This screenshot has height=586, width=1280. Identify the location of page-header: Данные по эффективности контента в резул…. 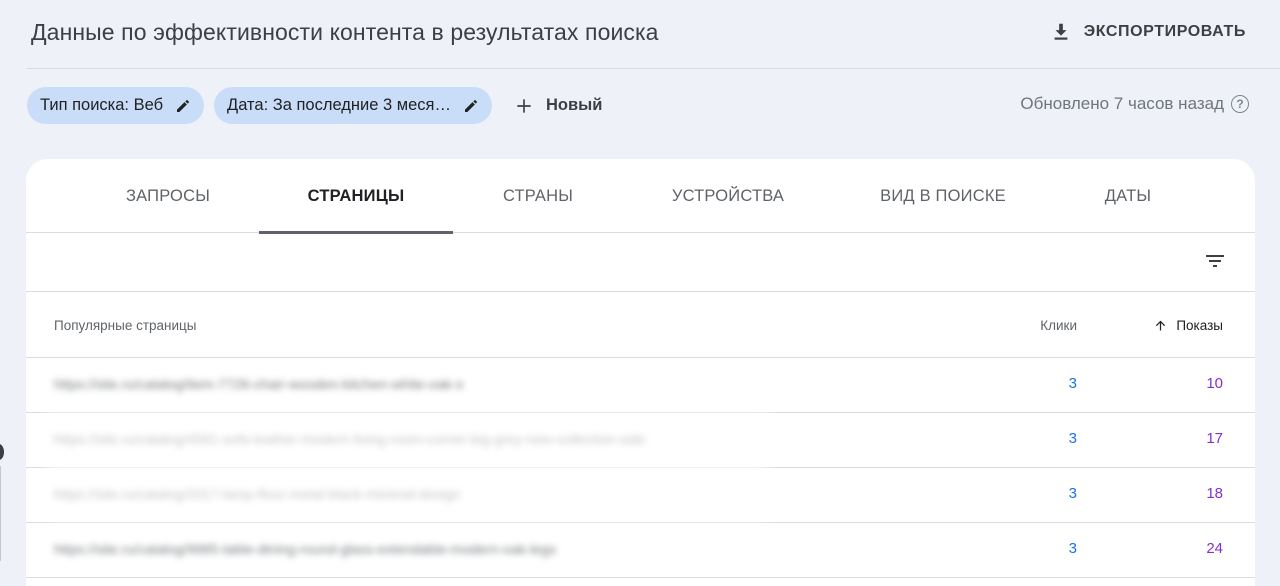
(640, 34).